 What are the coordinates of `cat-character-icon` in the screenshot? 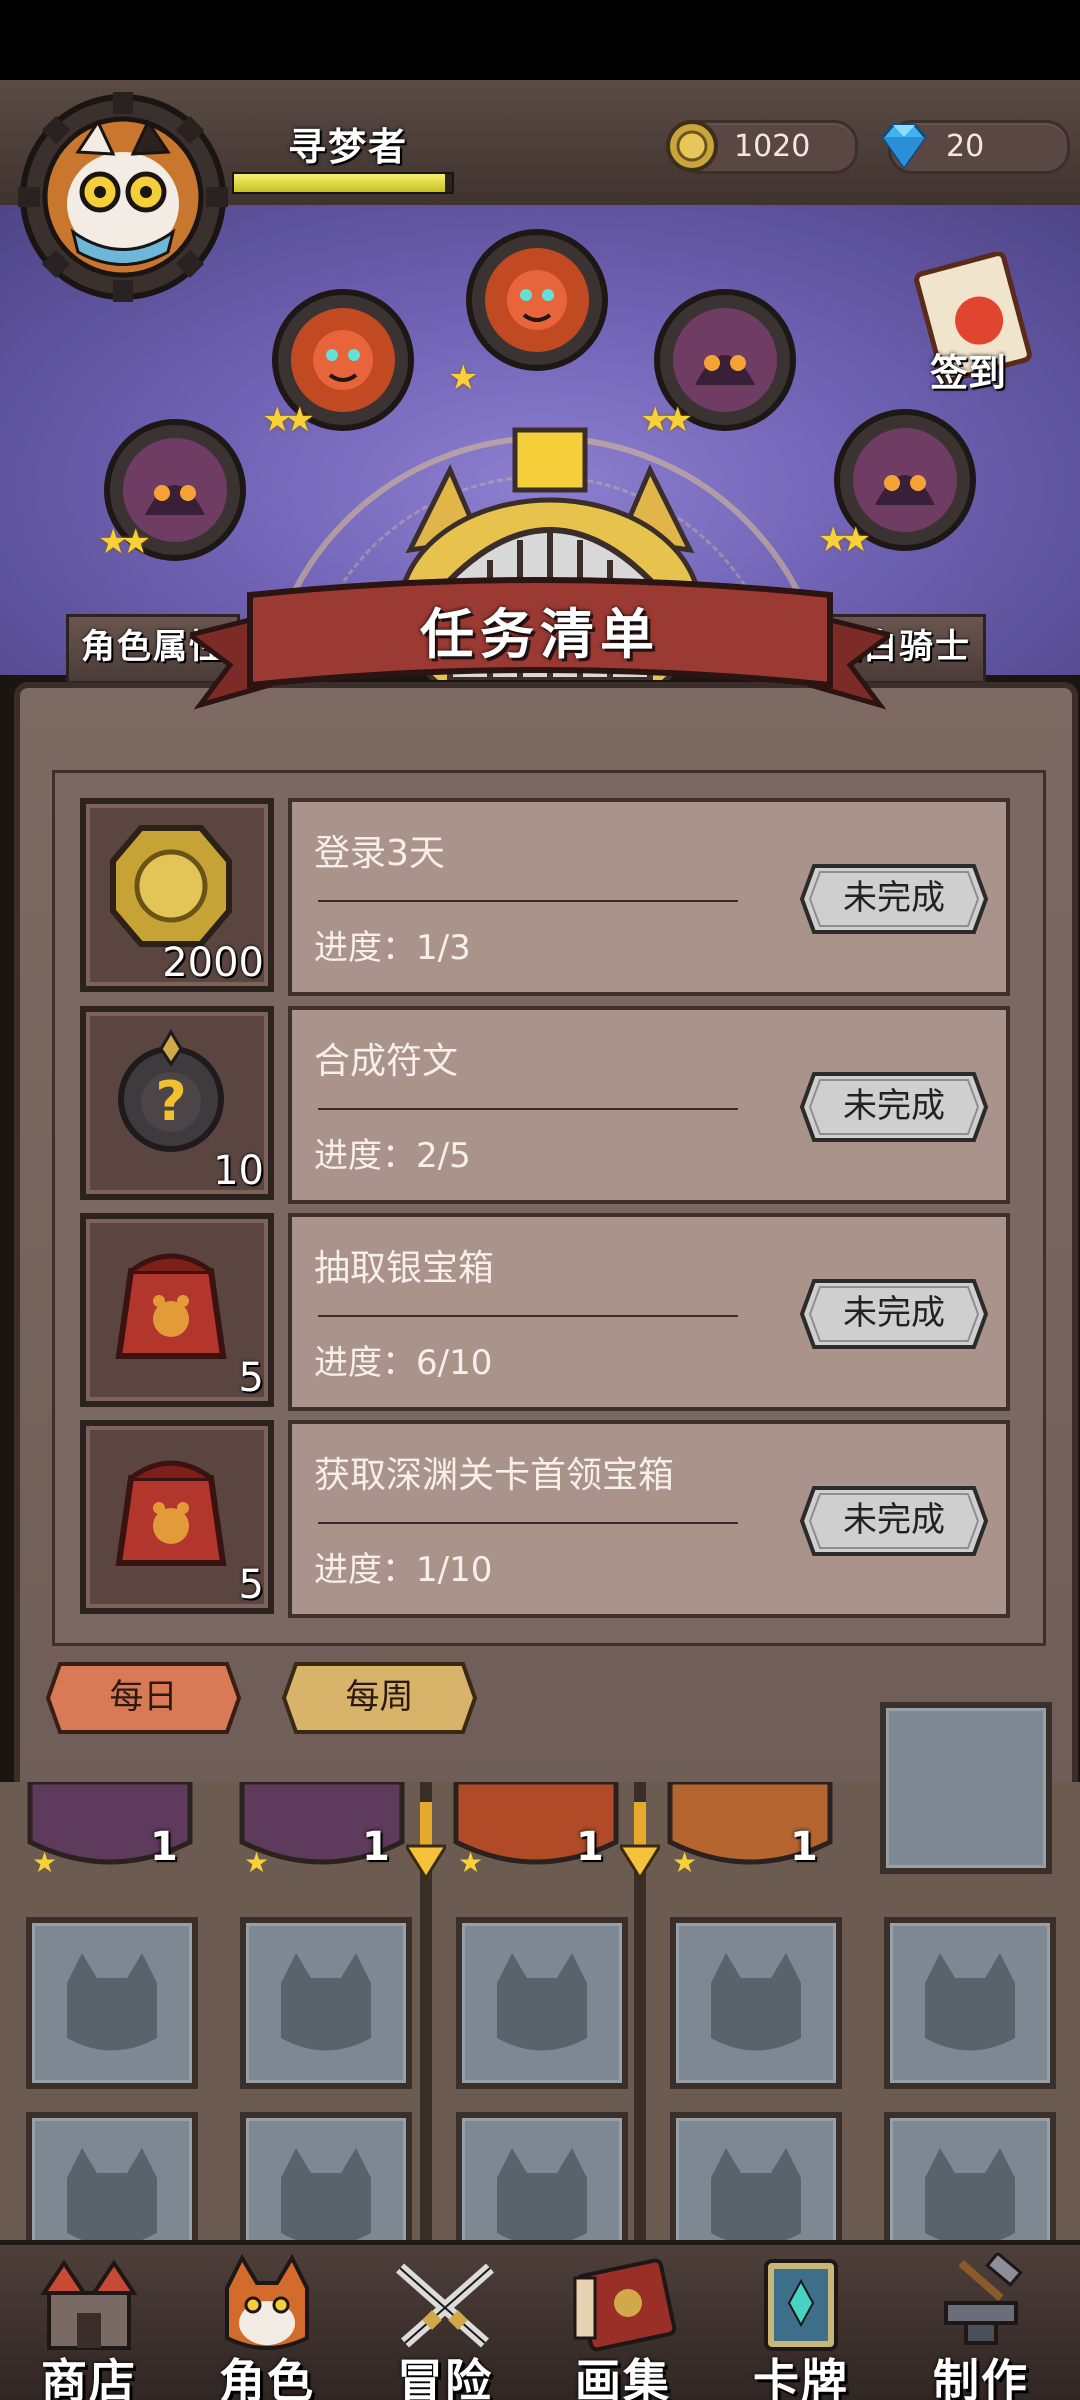 It's located at (267, 2301).